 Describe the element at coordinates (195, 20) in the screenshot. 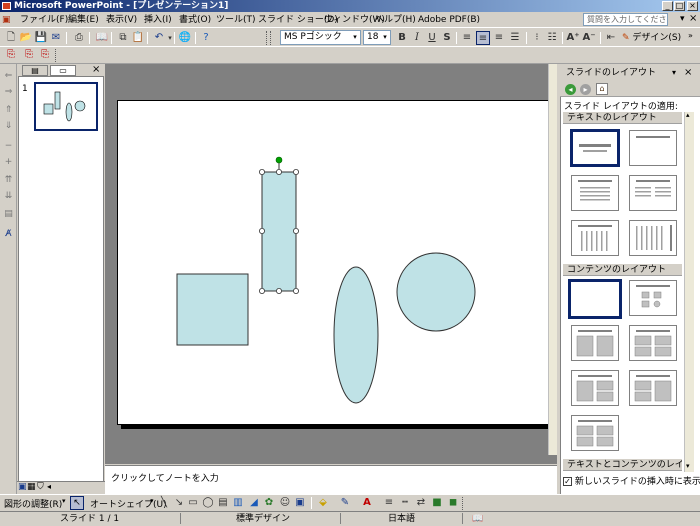

I see `menu-format: 書式(O)` at that location.